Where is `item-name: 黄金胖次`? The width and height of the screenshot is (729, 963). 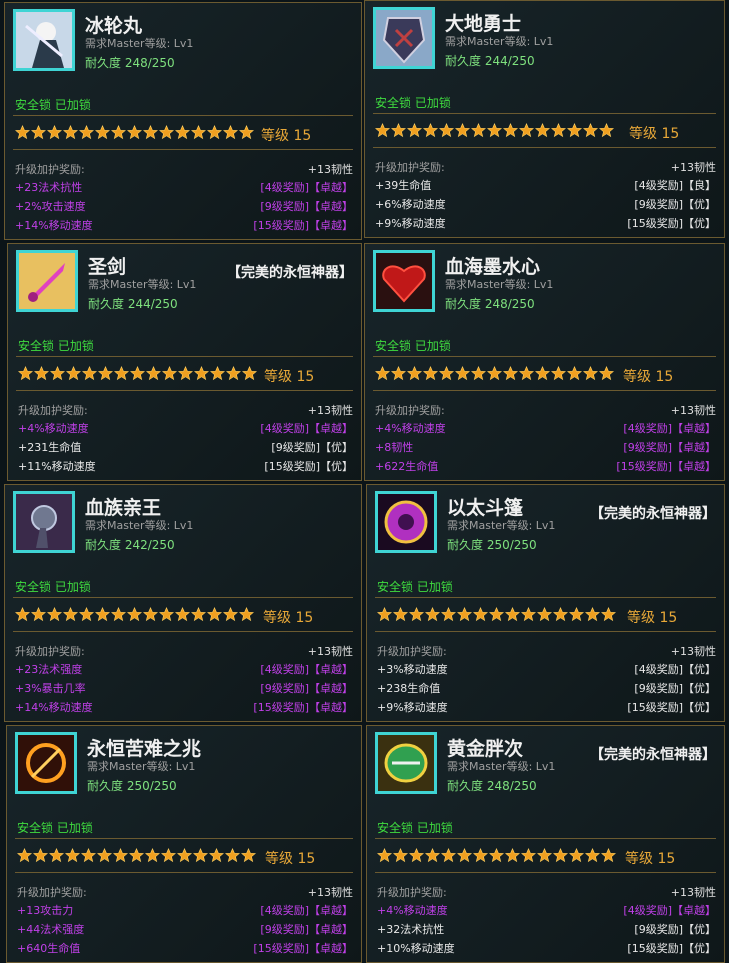 item-name: 黄金胖次 is located at coordinates (485, 749).